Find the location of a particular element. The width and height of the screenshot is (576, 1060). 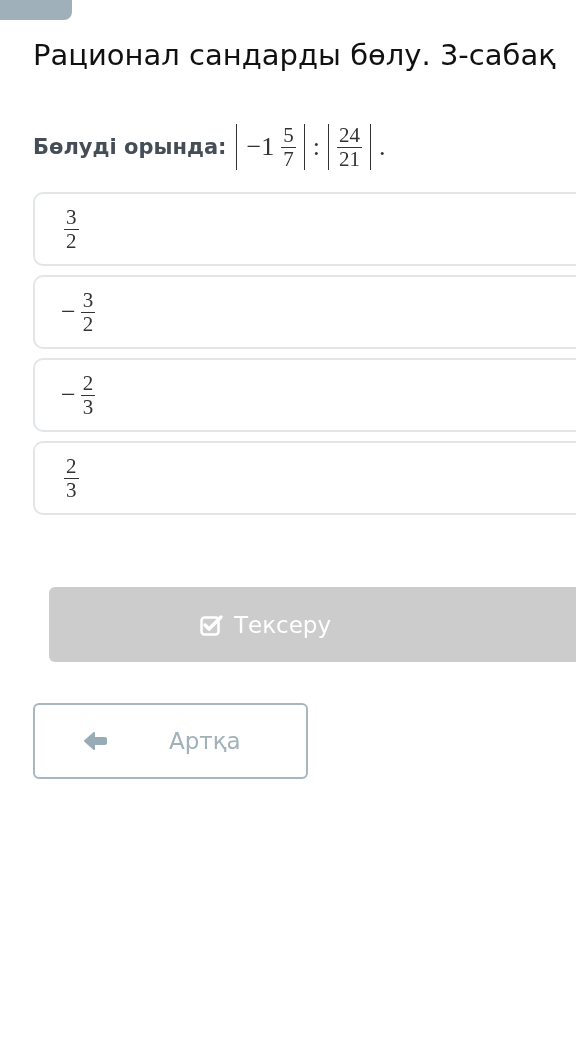

checkbox-icon is located at coordinates (211, 624).